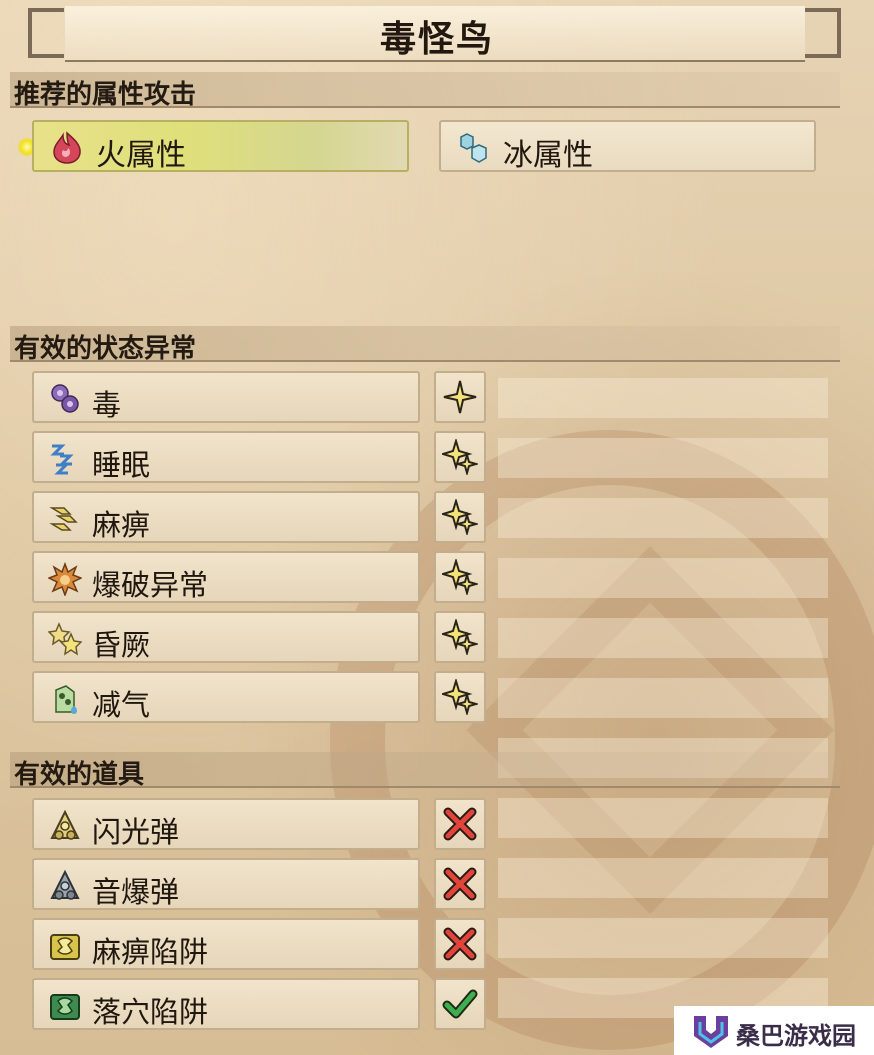 This screenshot has width=874, height=1055. Describe the element at coordinates (226, 1004) in the screenshot. I see `item-row-pitfall-trap: 落穴陷阱` at that location.